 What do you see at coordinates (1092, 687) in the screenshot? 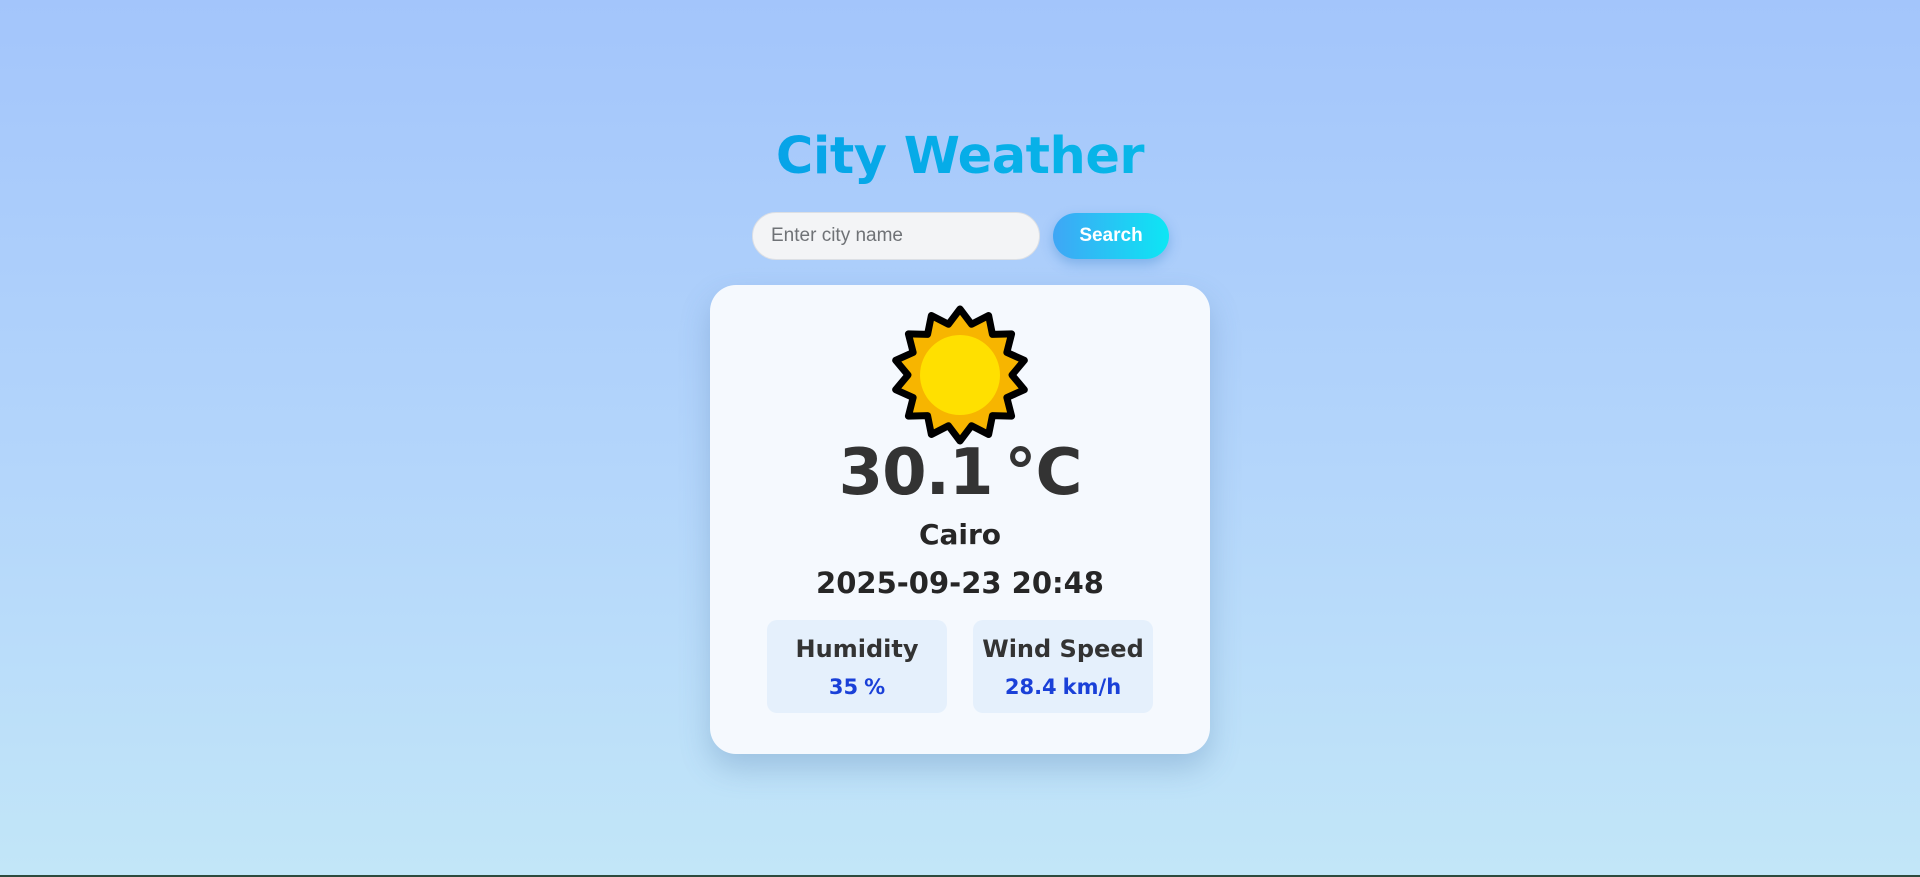
I see `wind-speed-unit: km/h` at bounding box center [1092, 687].